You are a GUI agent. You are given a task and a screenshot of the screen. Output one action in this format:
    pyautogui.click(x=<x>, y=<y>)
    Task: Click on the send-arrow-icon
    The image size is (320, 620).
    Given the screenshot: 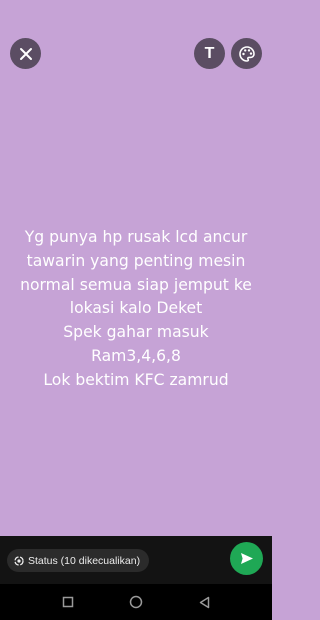 What is the action you would take?
    pyautogui.click(x=247, y=558)
    